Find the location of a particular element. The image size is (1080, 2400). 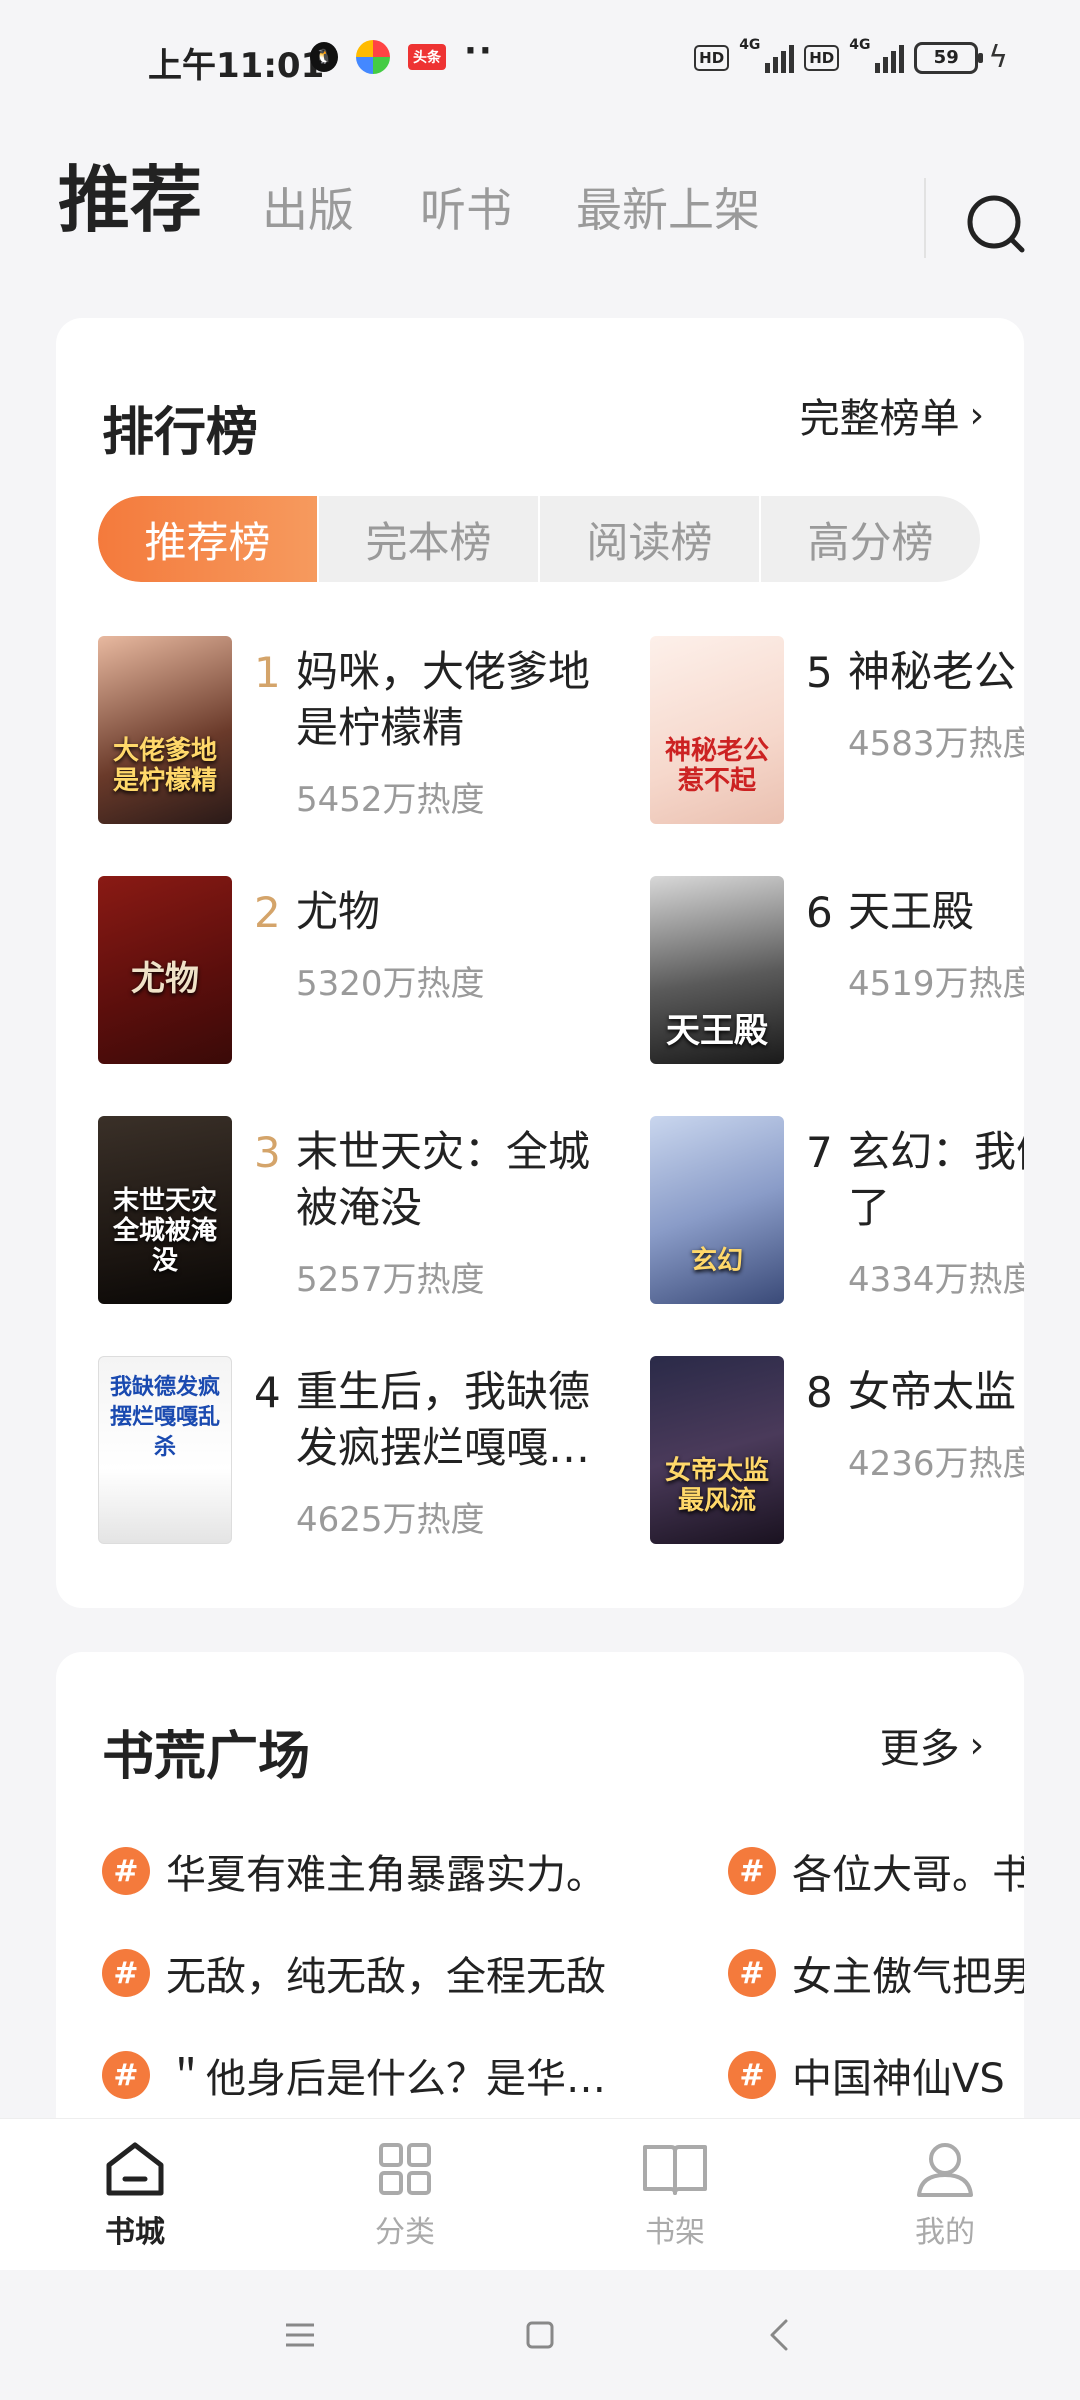

book-item: 尤物 2 尤物 5320万热度 is located at coordinates (378, 971).